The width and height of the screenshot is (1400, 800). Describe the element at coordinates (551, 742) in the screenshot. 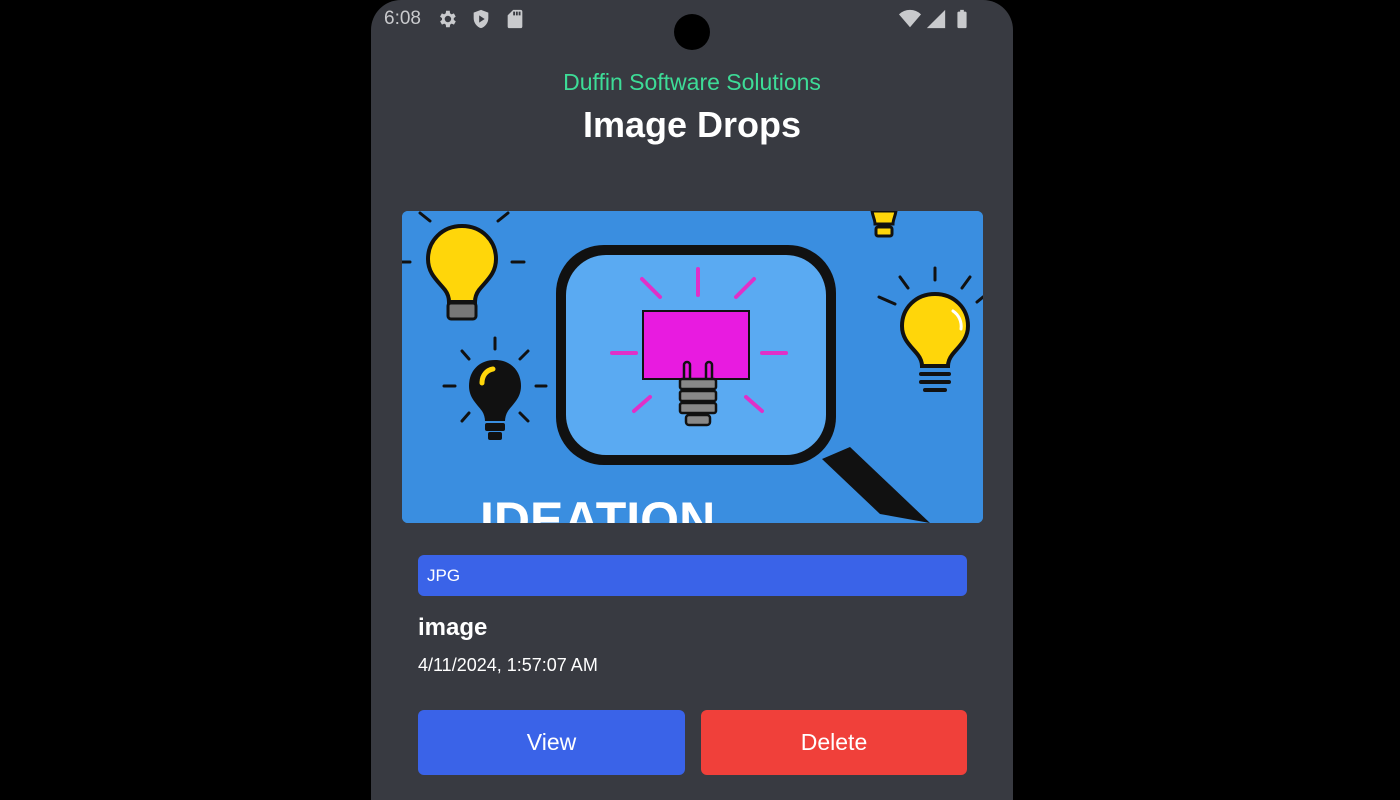

I see `view-button: View` at that location.